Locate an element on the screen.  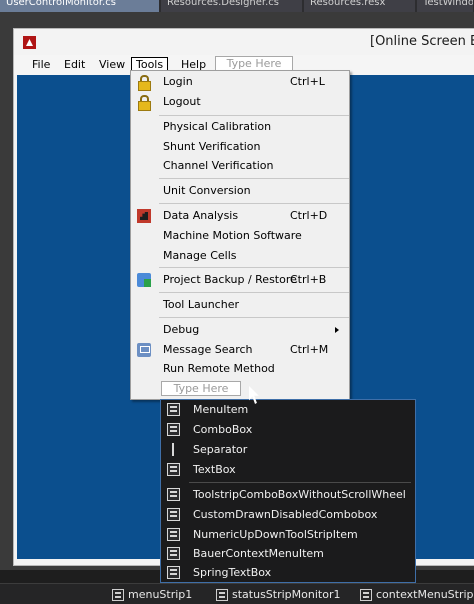
popup-item-label: CustomDrawnDisabledCombobox is located at coordinates (285, 514).